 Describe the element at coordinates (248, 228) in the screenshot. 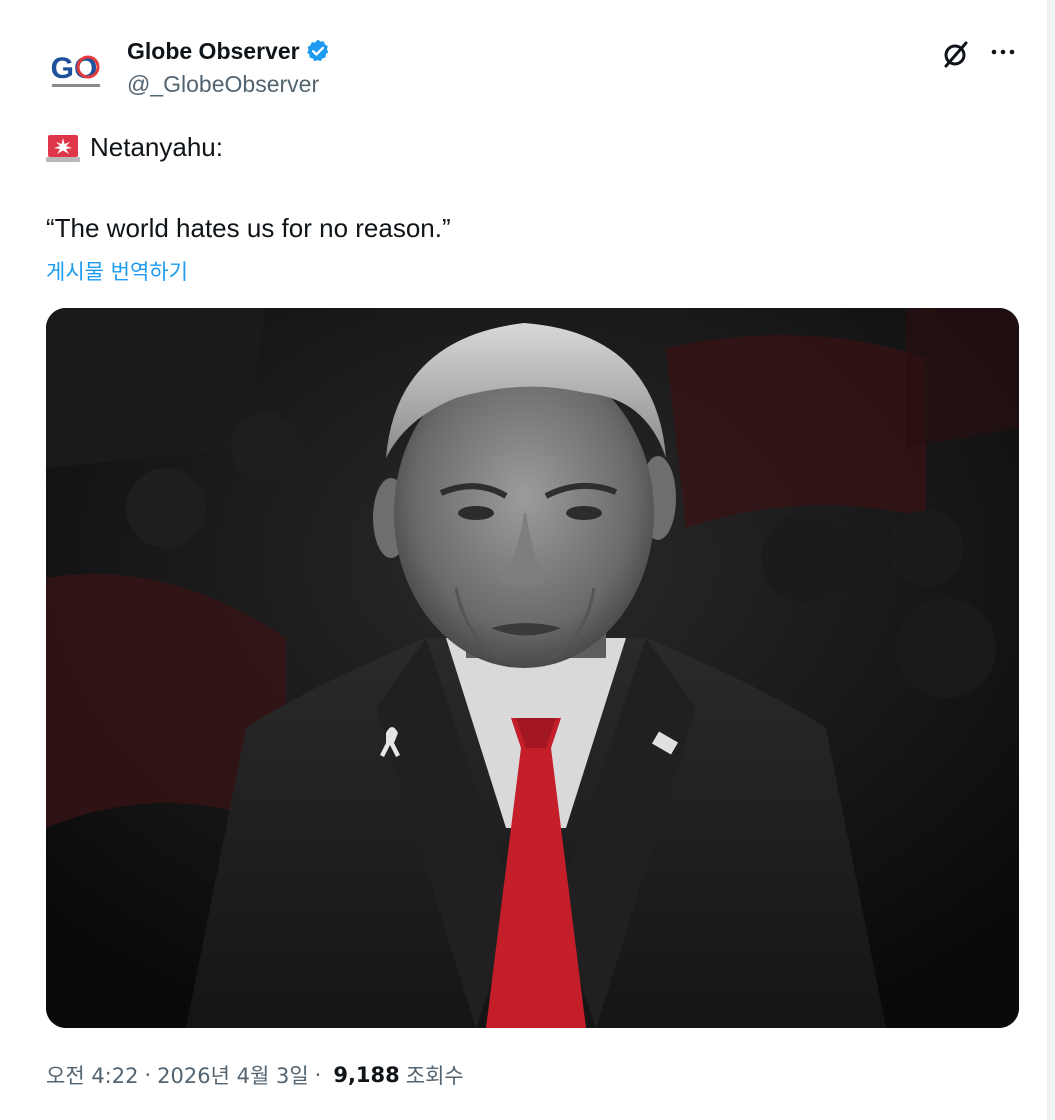

I see `post-text-quote: “The world hates us for no reason.”` at that location.